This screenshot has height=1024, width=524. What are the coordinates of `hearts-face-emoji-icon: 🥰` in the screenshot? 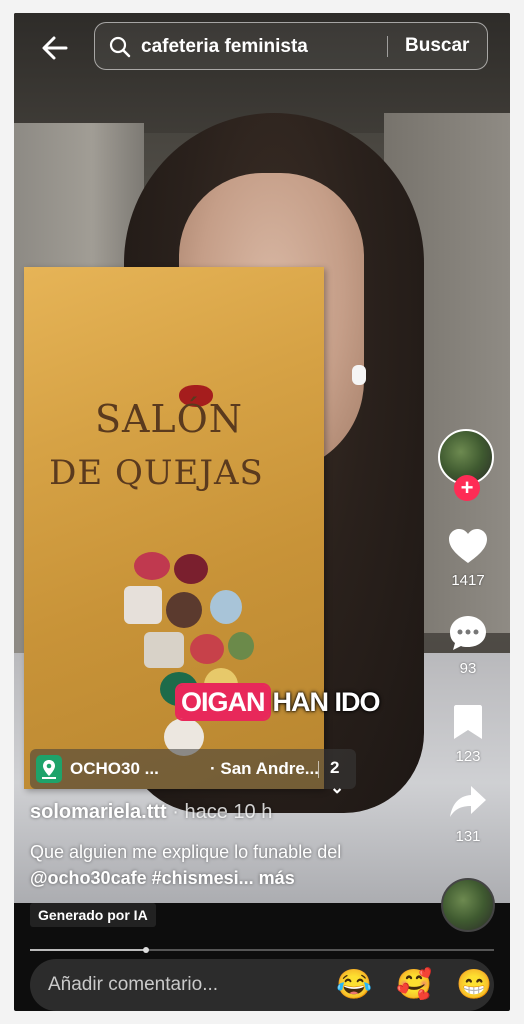 It's located at (414, 985).